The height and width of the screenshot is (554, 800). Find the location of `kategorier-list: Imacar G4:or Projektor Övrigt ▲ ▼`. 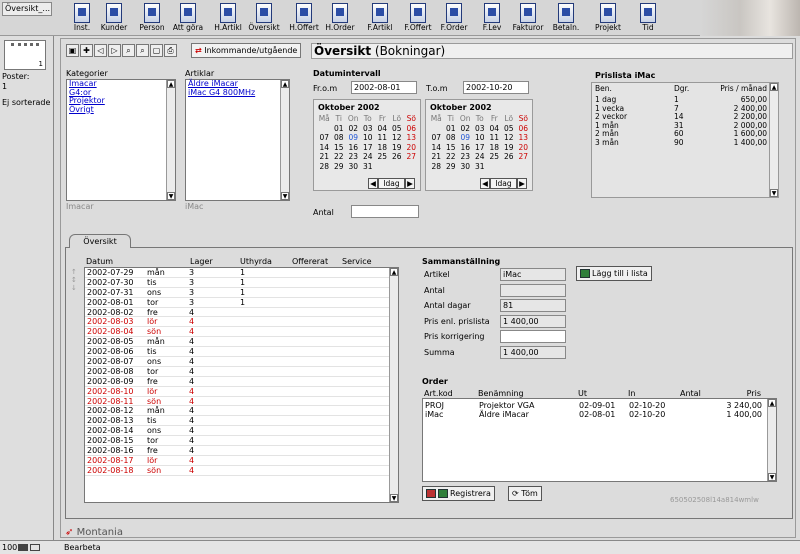

kategorier-list: Imacar G4:or Projektor Övrigt ▲ ▼ is located at coordinates (121, 140).